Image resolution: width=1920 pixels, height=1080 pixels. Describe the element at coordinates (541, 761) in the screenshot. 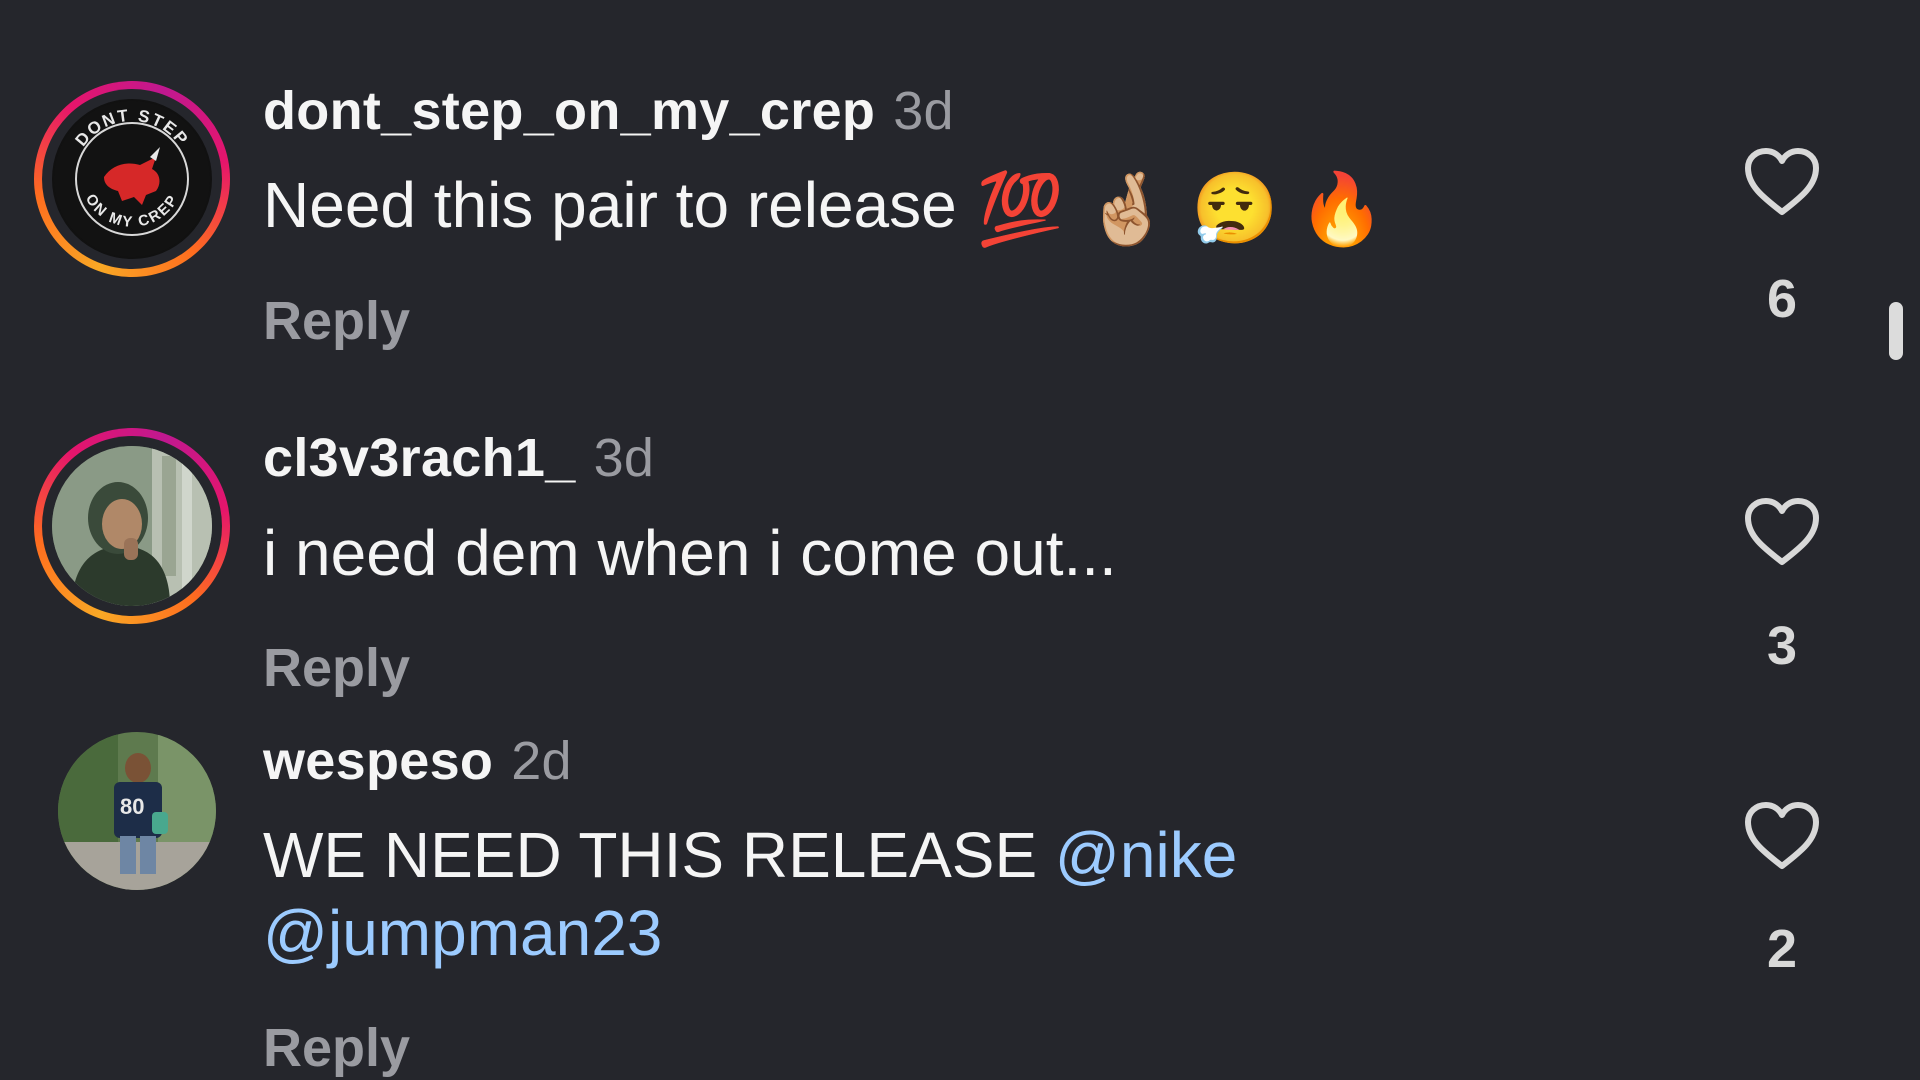

I see `comment-timestamp: 2d` at that location.